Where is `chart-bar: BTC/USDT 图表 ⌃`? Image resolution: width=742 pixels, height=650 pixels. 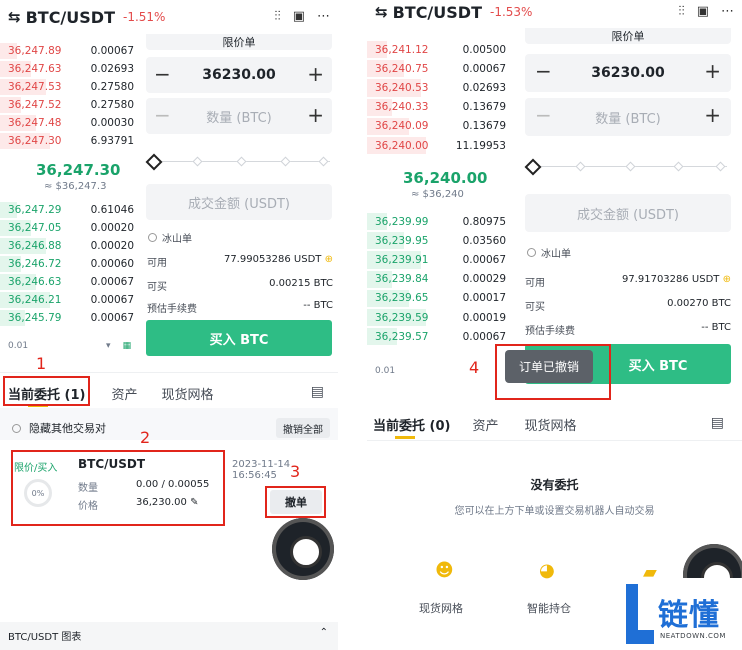 chart-bar: BTC/USDT 图表 ⌃ is located at coordinates (169, 636).